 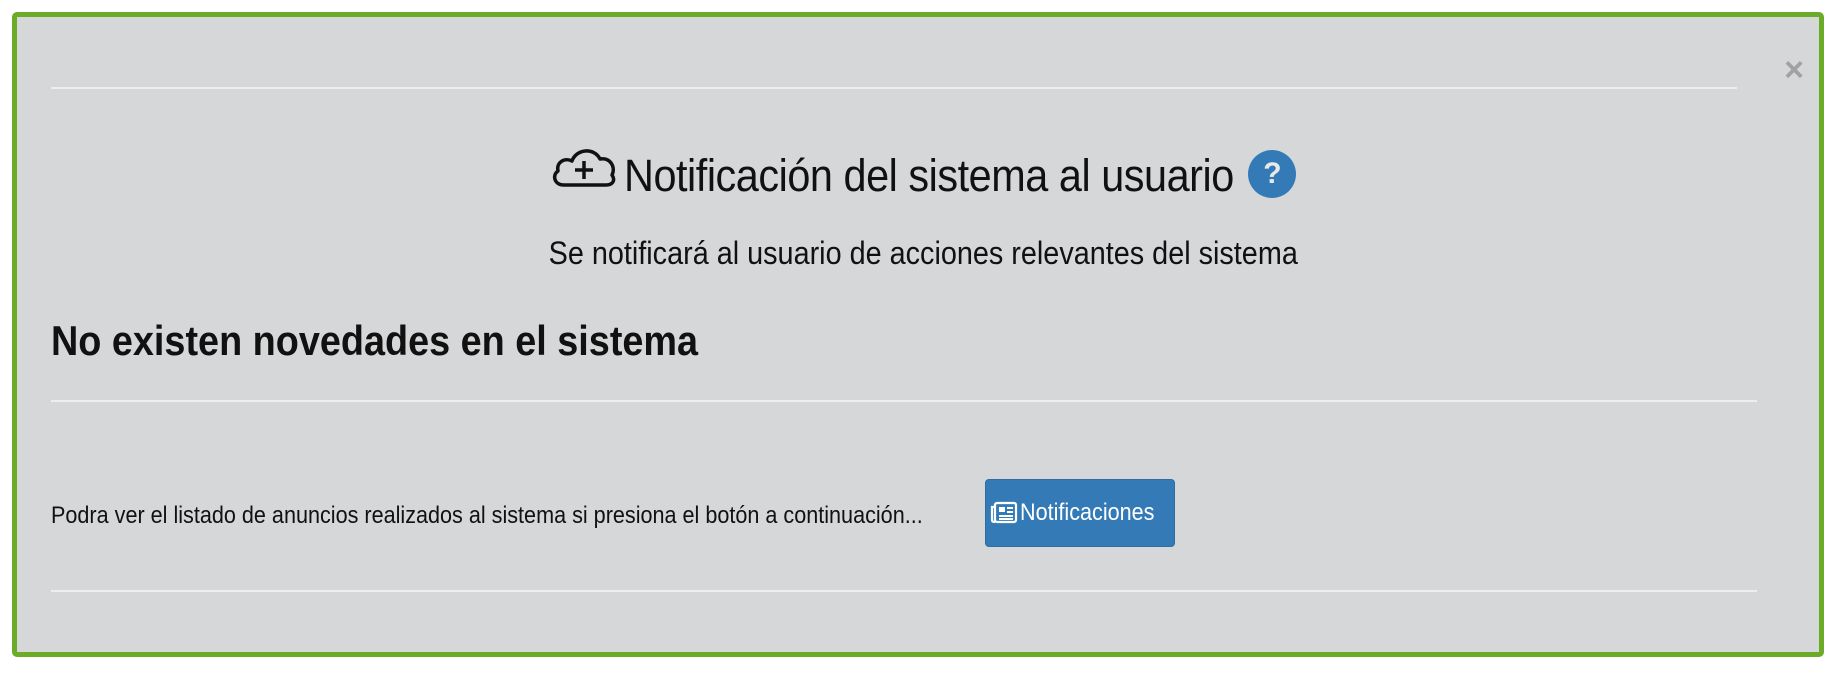 I want to click on notifications-button: Notificaciones, so click(x=1080, y=513).